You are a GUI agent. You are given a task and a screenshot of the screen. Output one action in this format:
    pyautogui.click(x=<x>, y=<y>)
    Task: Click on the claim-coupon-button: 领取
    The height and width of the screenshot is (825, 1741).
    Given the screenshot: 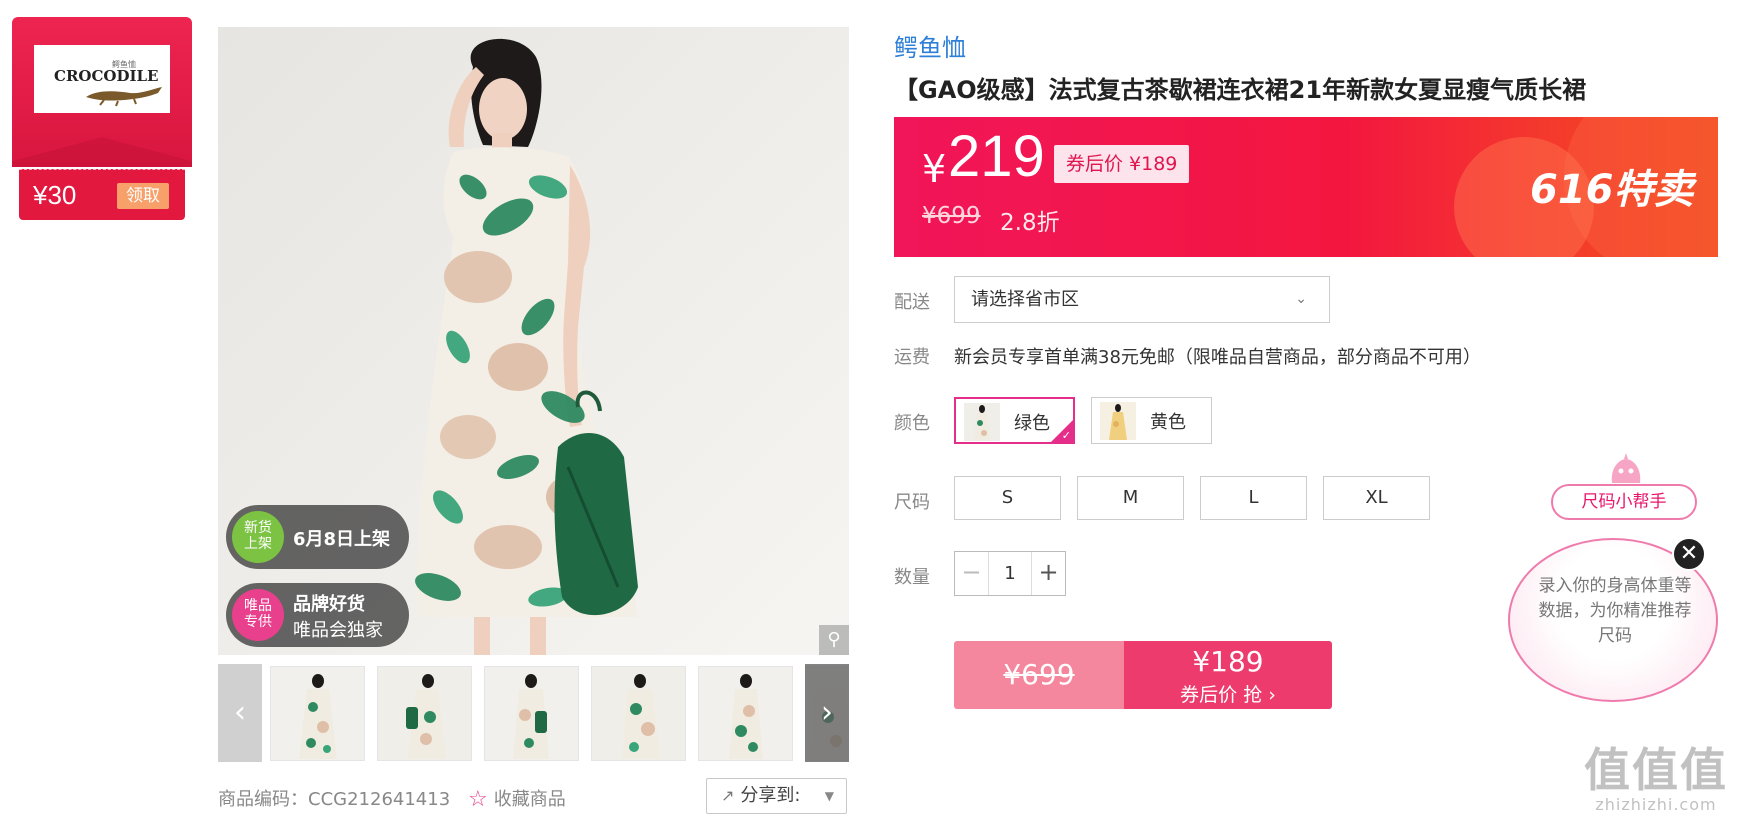 What is the action you would take?
    pyautogui.click(x=143, y=196)
    